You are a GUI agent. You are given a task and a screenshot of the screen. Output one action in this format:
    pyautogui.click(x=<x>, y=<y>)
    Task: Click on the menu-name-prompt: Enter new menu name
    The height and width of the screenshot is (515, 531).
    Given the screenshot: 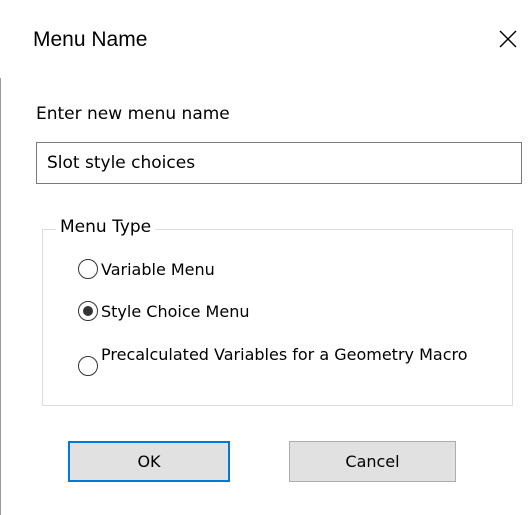 What is the action you would take?
    pyautogui.click(x=133, y=114)
    